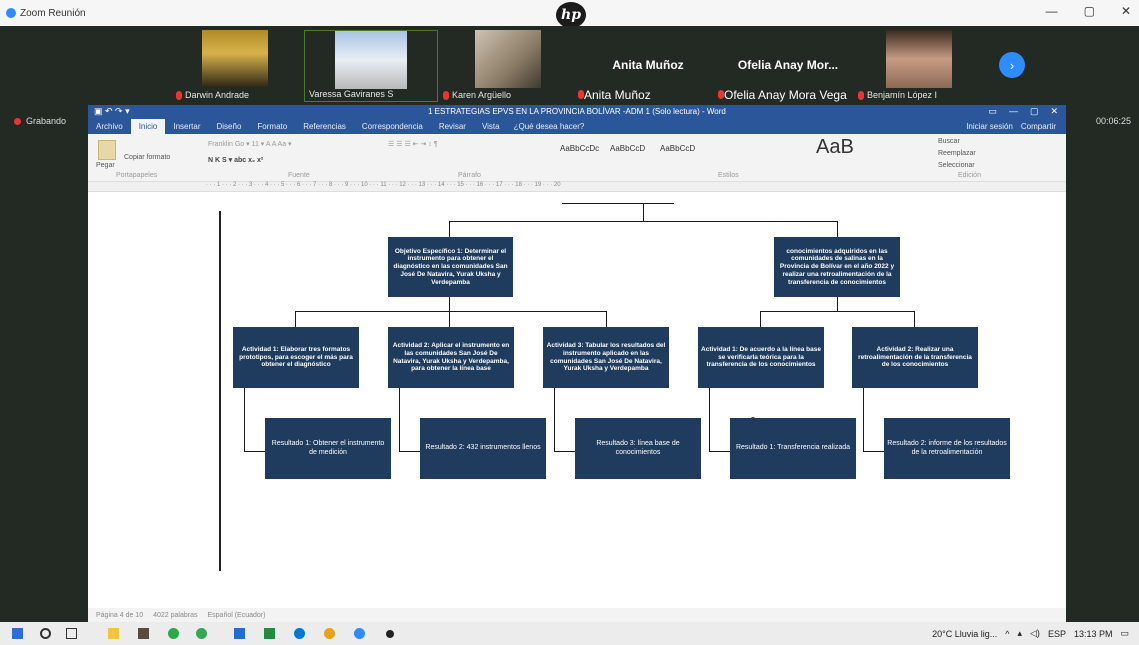 The height and width of the screenshot is (645, 1139). I want to click on word-maximize-button: ▢, so click(1034, 111).